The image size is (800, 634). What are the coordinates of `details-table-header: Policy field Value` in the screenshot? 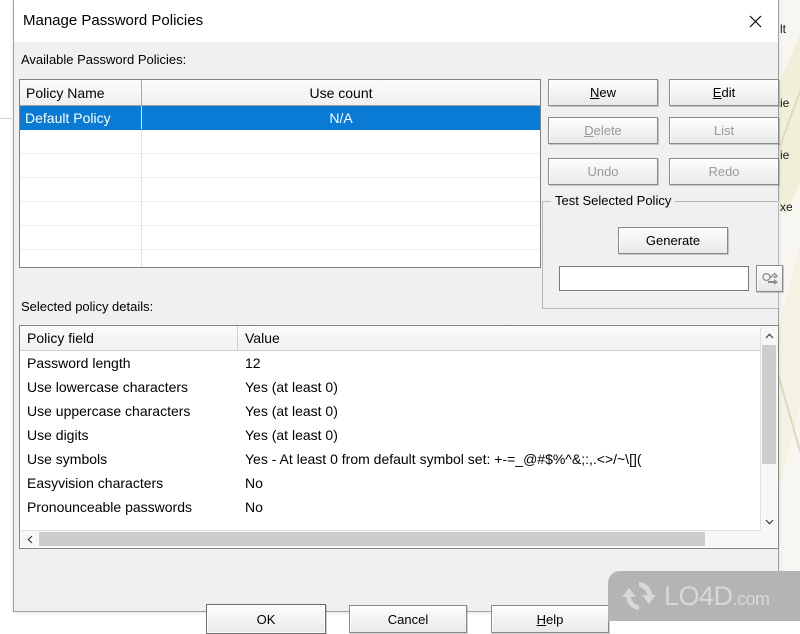 It's located at (399, 338).